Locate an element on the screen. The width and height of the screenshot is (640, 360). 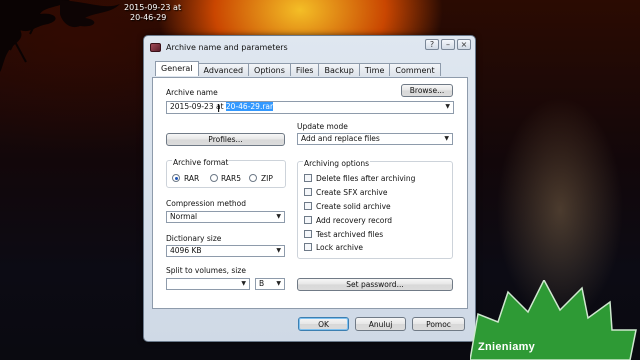
tab-backup: Backup is located at coordinates (339, 69).